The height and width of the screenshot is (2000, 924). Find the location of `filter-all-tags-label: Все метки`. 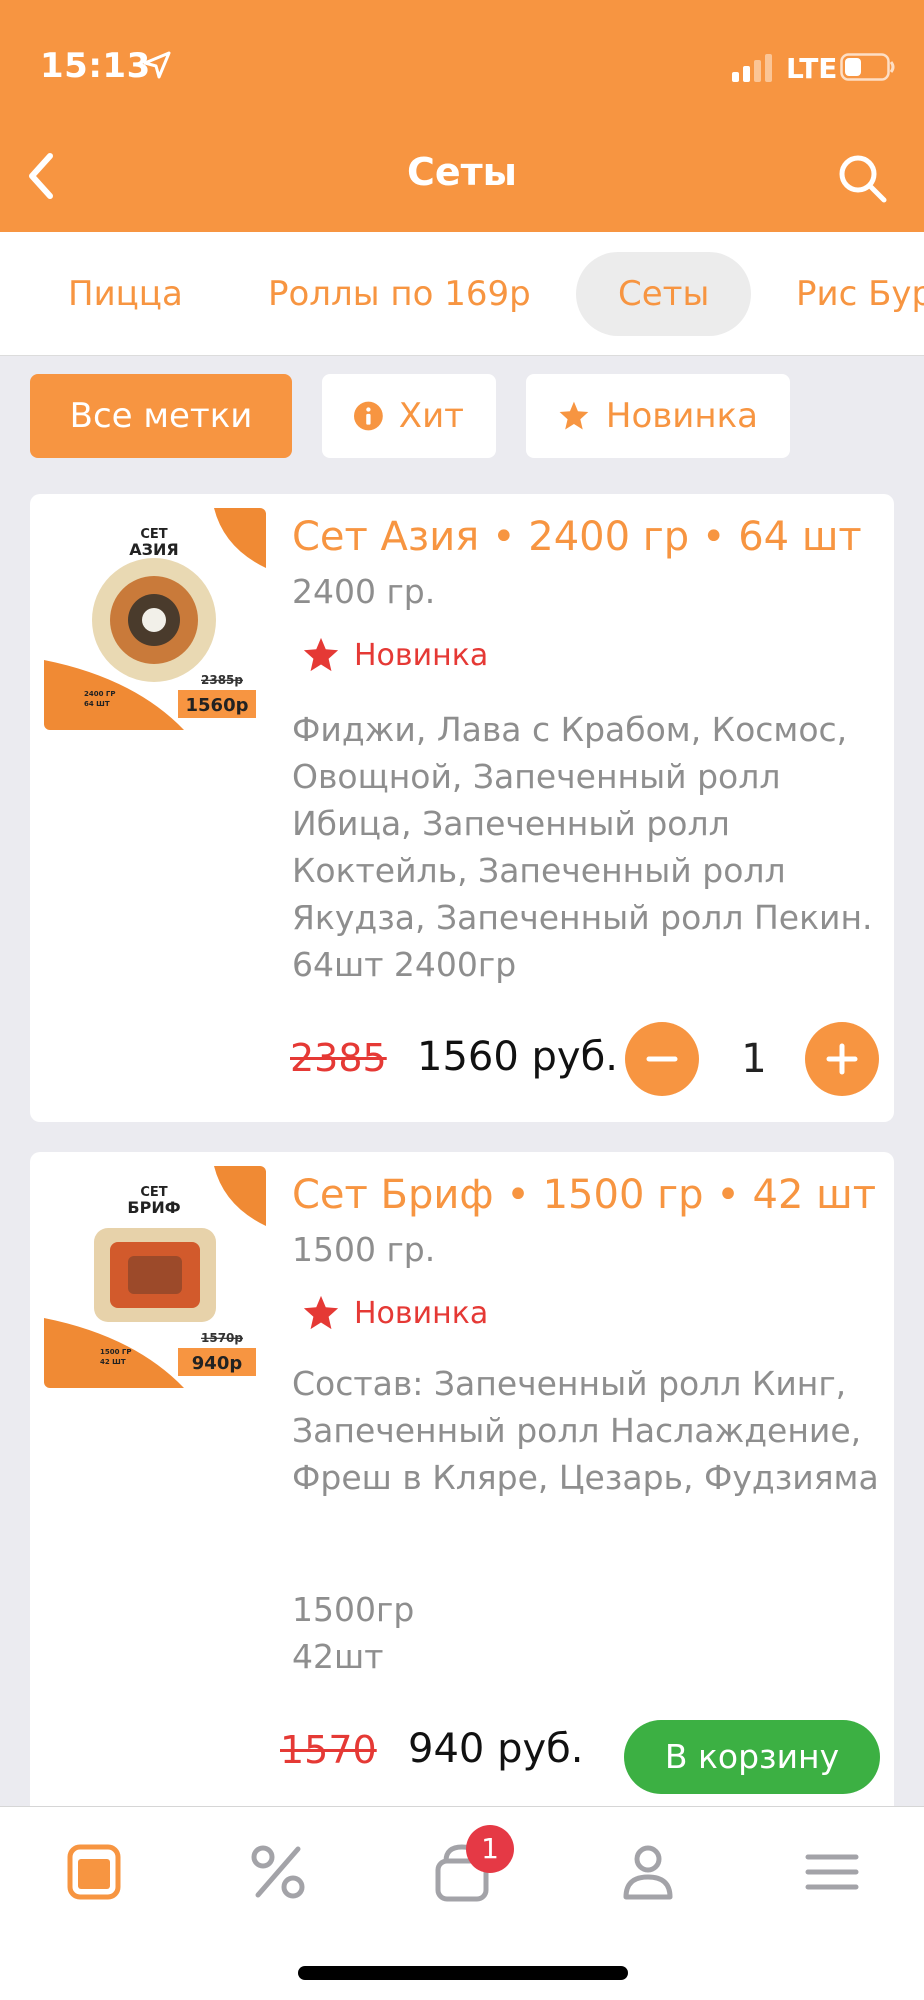

filter-all-tags-label: Все метки is located at coordinates (161, 416).